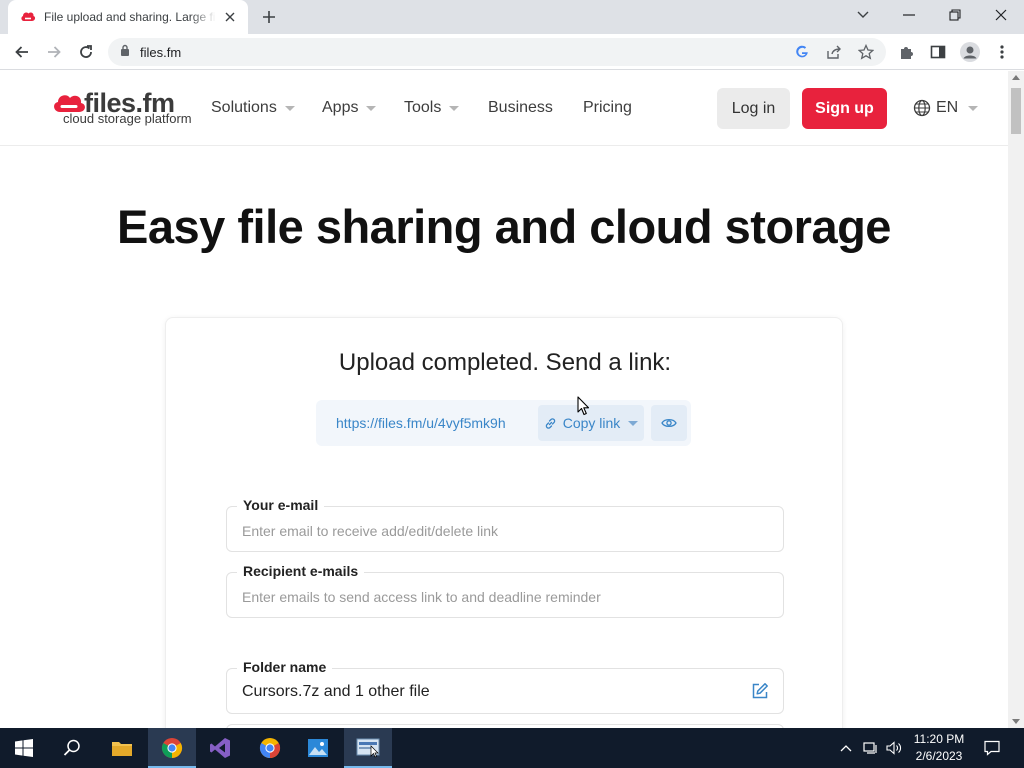  What do you see at coordinates (285, 667) in the screenshot?
I see `folder-name-label: Folder name` at bounding box center [285, 667].